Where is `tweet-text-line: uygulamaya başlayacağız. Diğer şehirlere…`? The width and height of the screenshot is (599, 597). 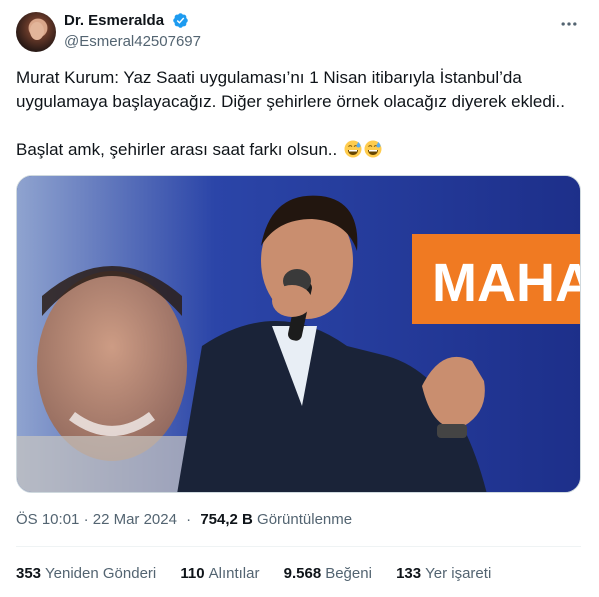 tweet-text-line: uygulamaya başlayacağız. Diğer şehirlere… is located at coordinates (291, 101).